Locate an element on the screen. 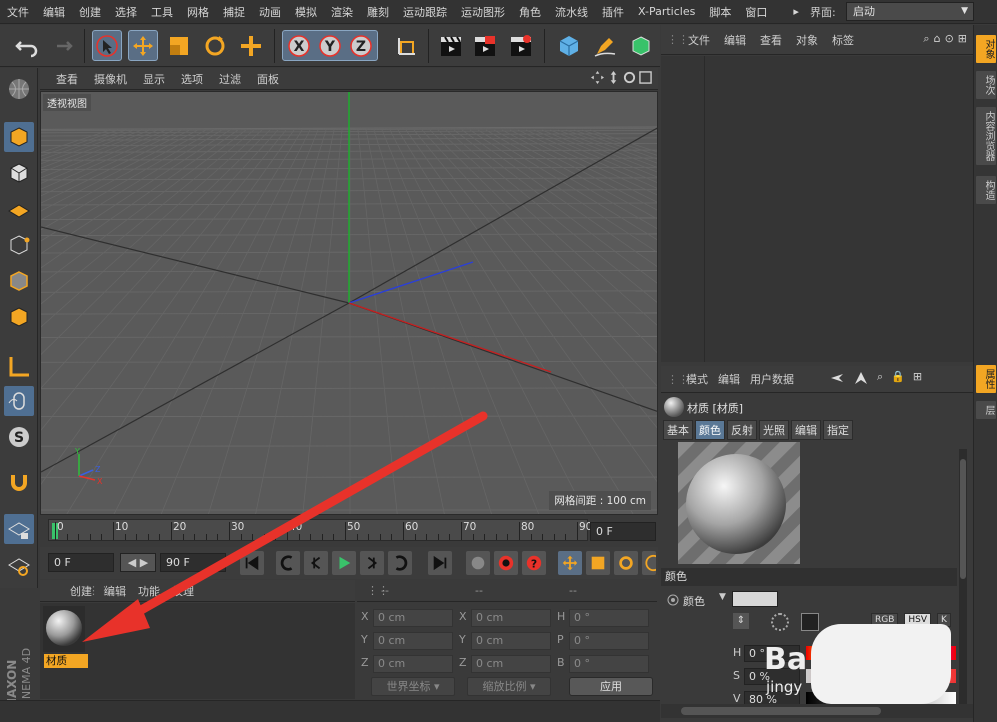 This screenshot has width=997, height=722. next-frame-button is located at coordinates (372, 563).